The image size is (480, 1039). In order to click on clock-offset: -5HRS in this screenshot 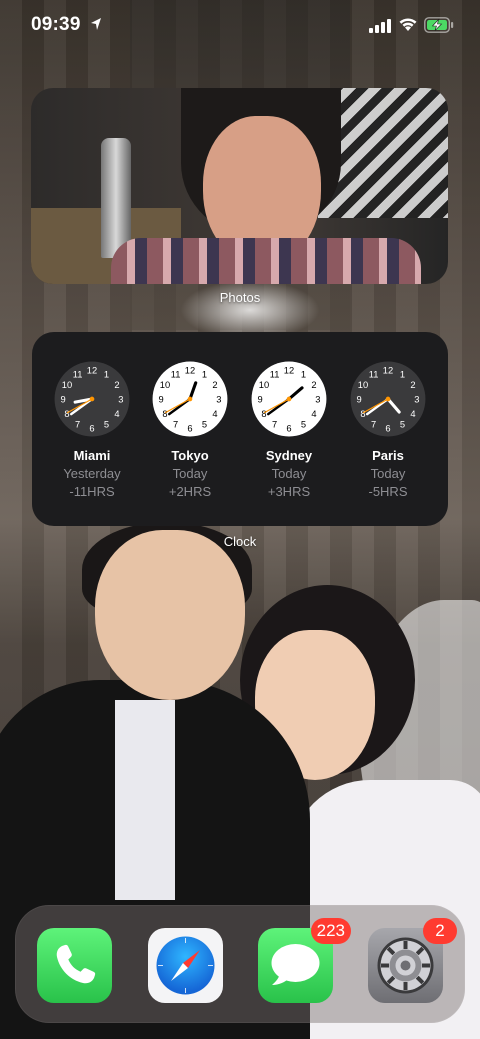, I will do `click(388, 491)`.